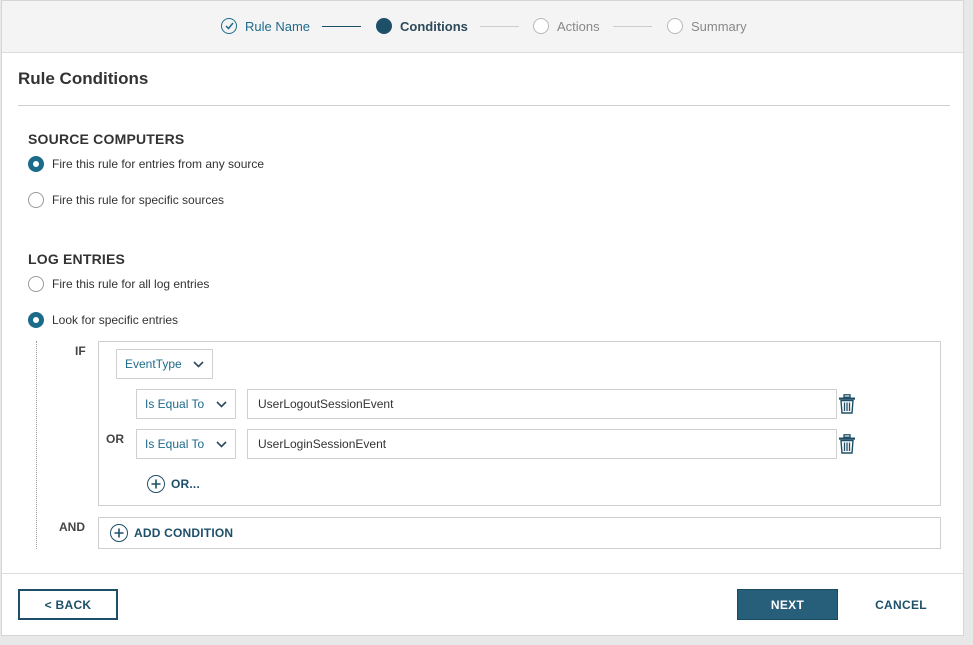  I want to click on step-rule-name: Rule Name, so click(265, 26).